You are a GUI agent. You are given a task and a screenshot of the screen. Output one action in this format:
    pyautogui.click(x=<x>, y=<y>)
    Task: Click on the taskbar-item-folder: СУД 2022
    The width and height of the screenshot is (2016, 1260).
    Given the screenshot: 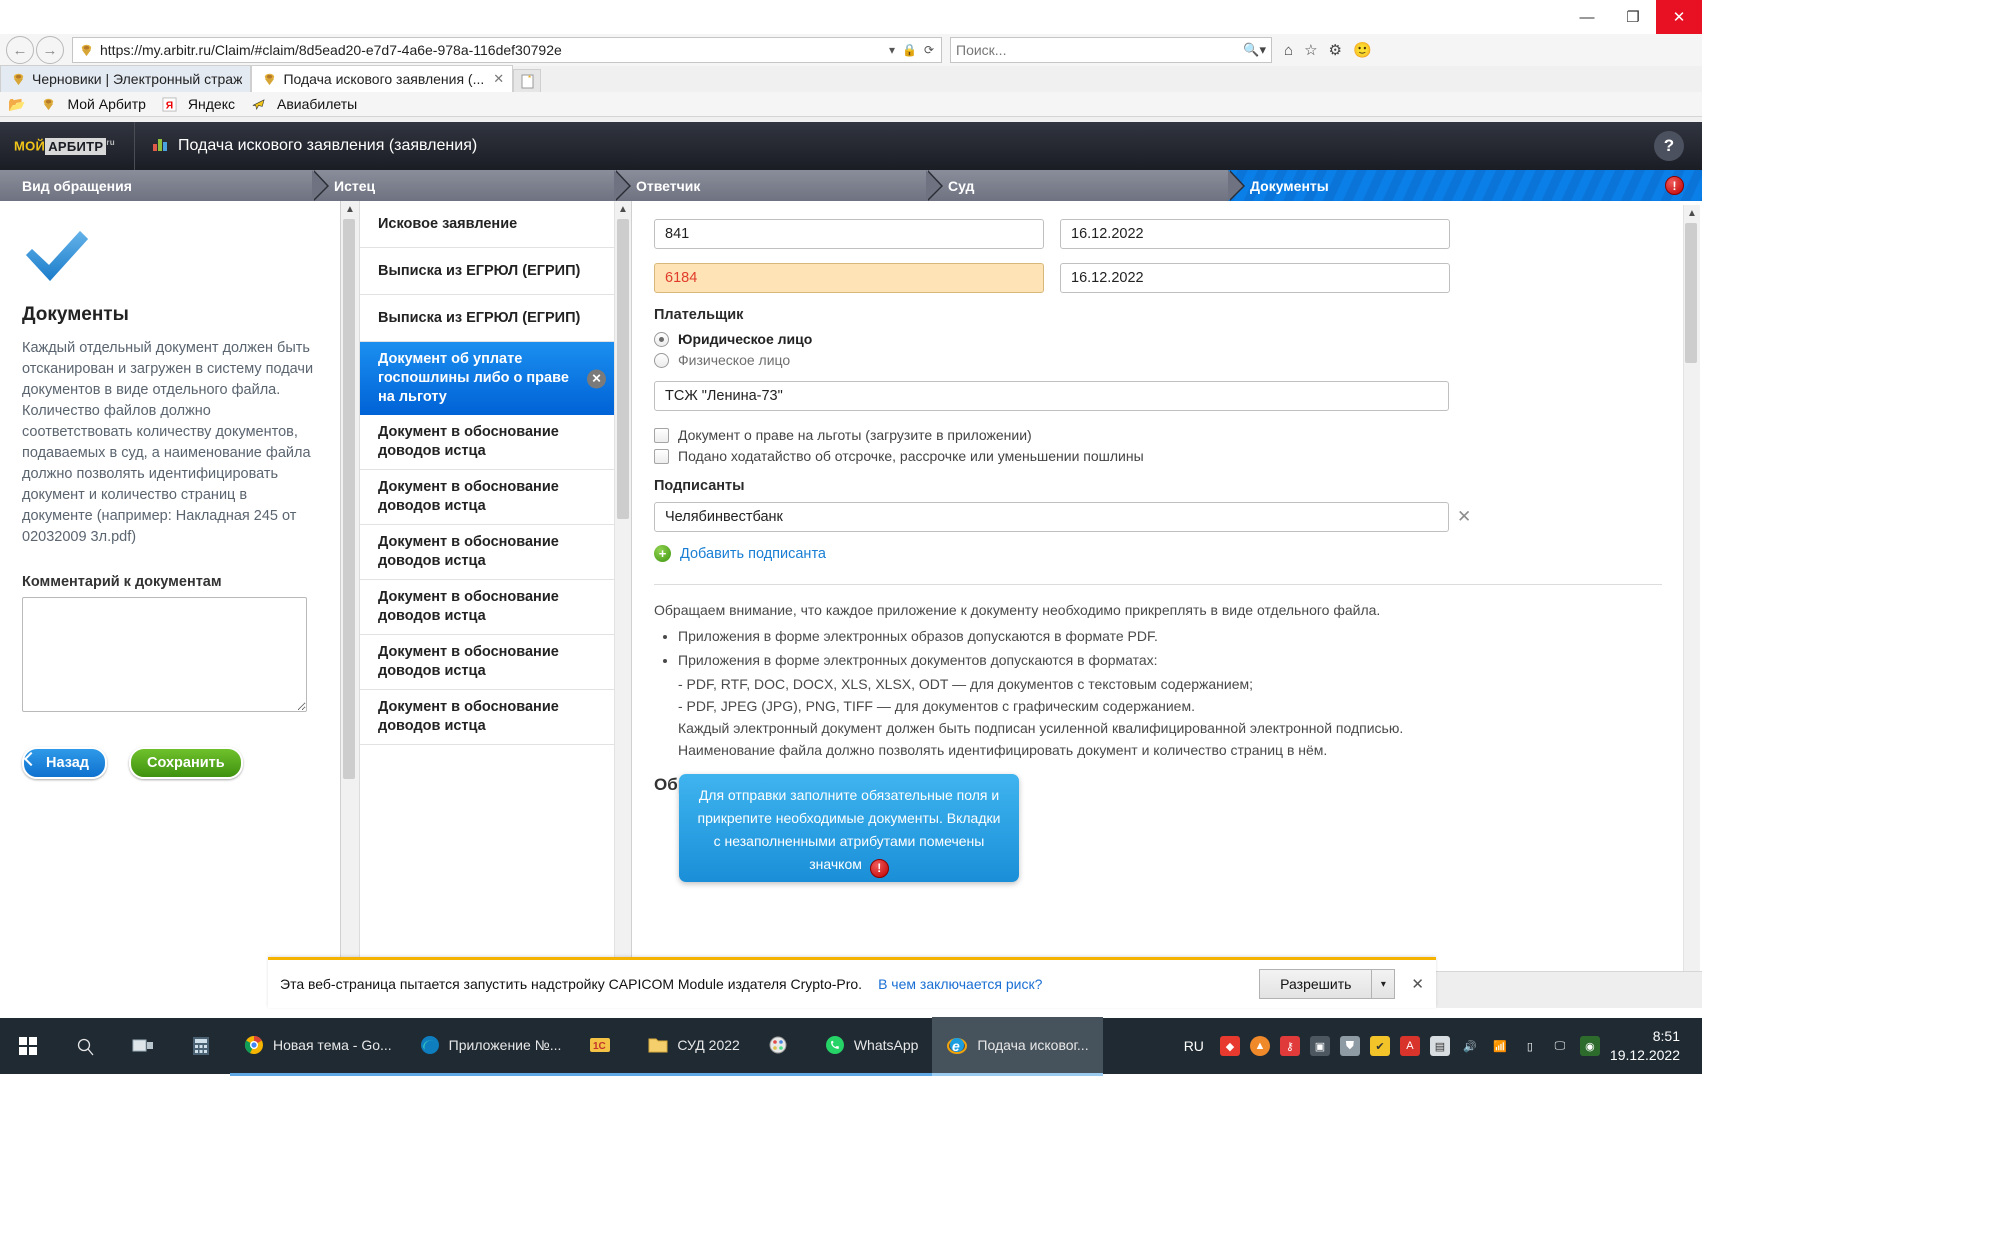 What is the action you would take?
    pyautogui.click(x=694, y=1046)
    